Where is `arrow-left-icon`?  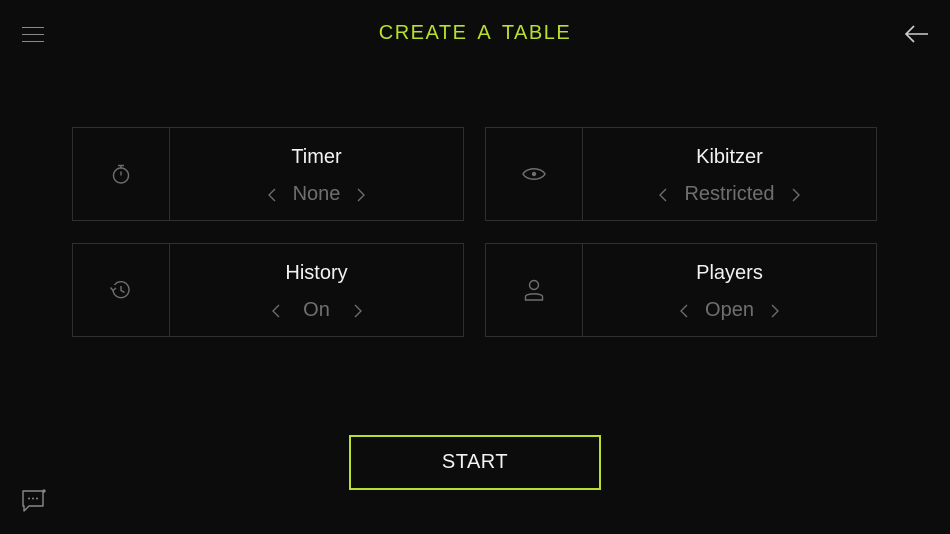
arrow-left-icon is located at coordinates (917, 34).